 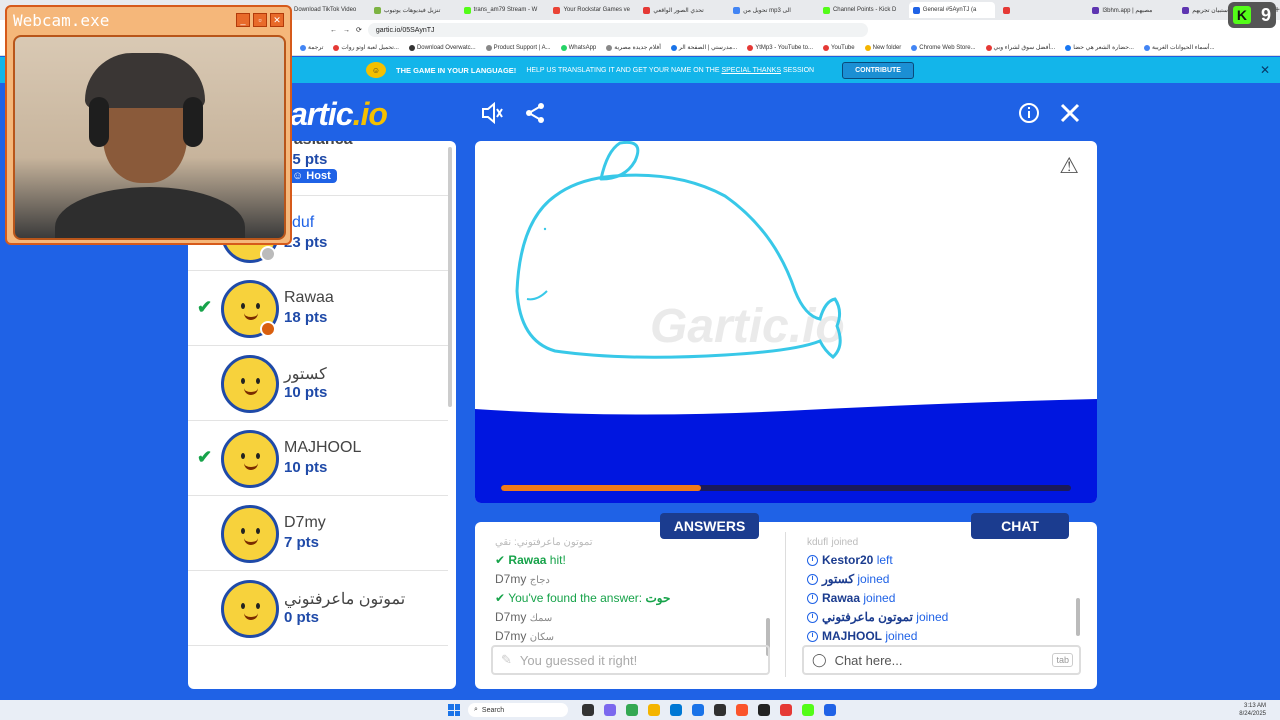 I want to click on close-game-icon, so click(x=1070, y=113).